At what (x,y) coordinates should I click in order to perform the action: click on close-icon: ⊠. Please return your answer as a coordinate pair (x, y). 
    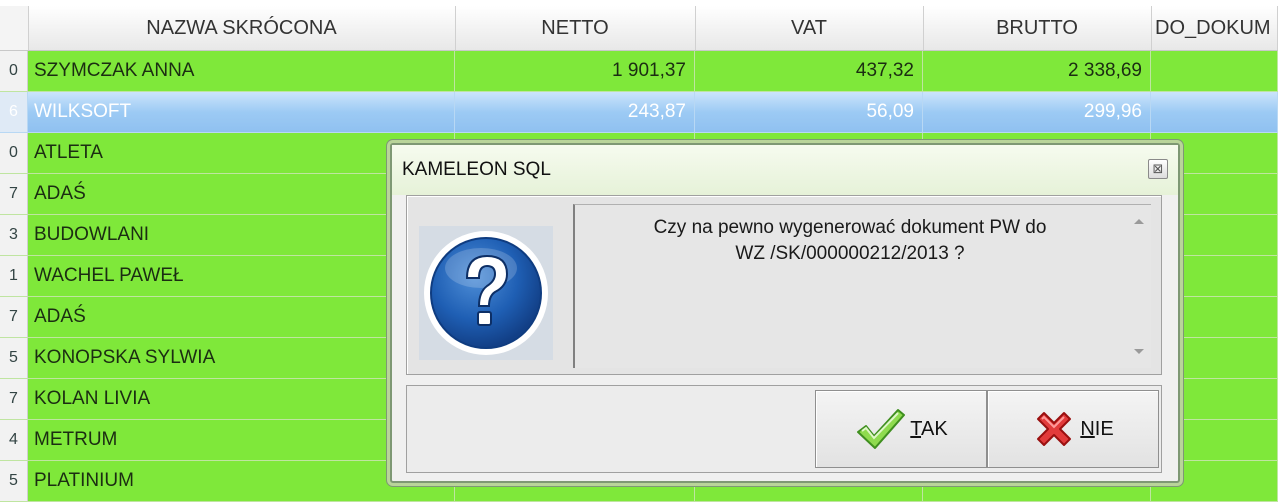
    Looking at the image, I should click on (1158, 168).